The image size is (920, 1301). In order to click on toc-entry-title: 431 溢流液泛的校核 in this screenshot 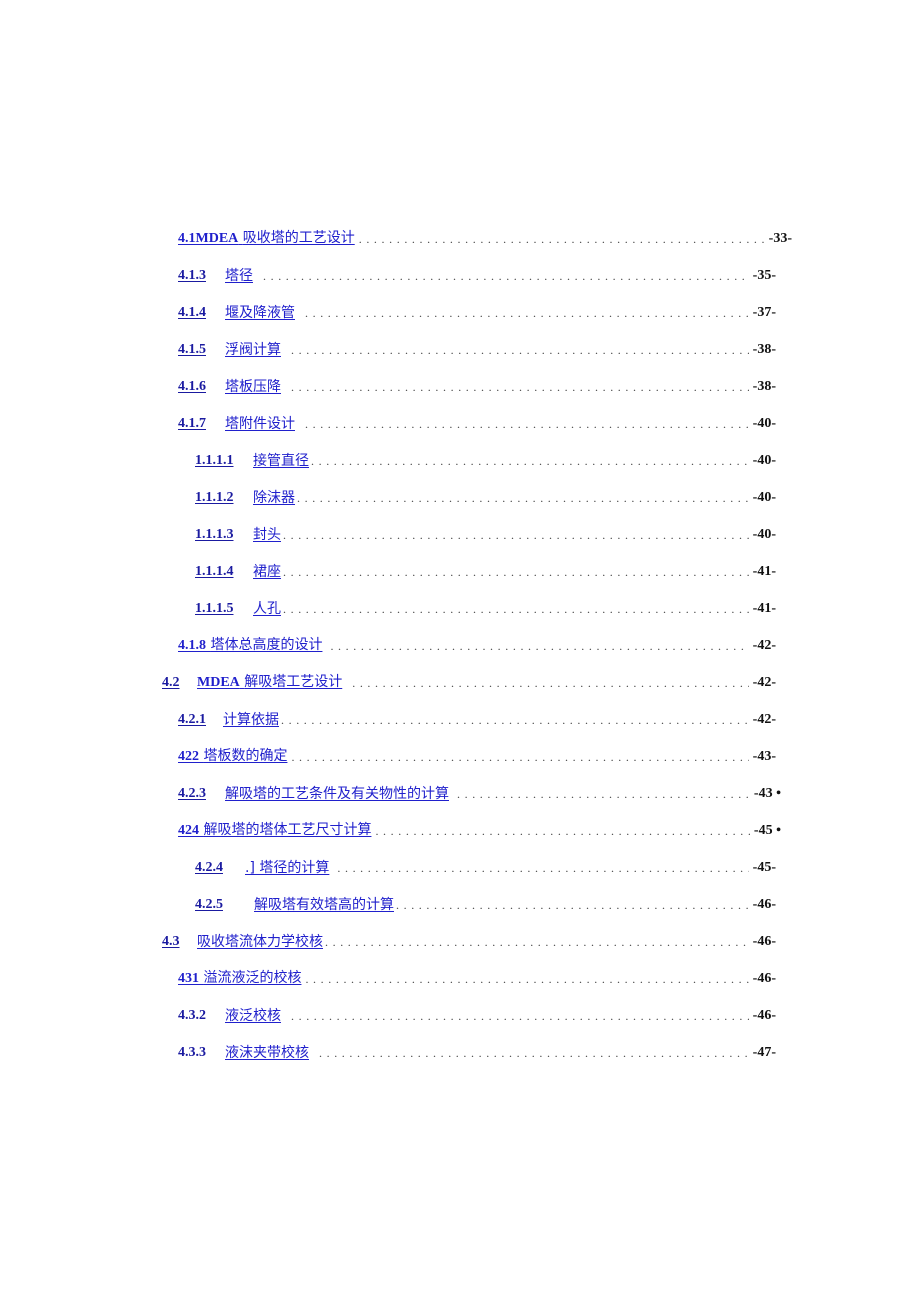, I will do `click(239, 978)`.